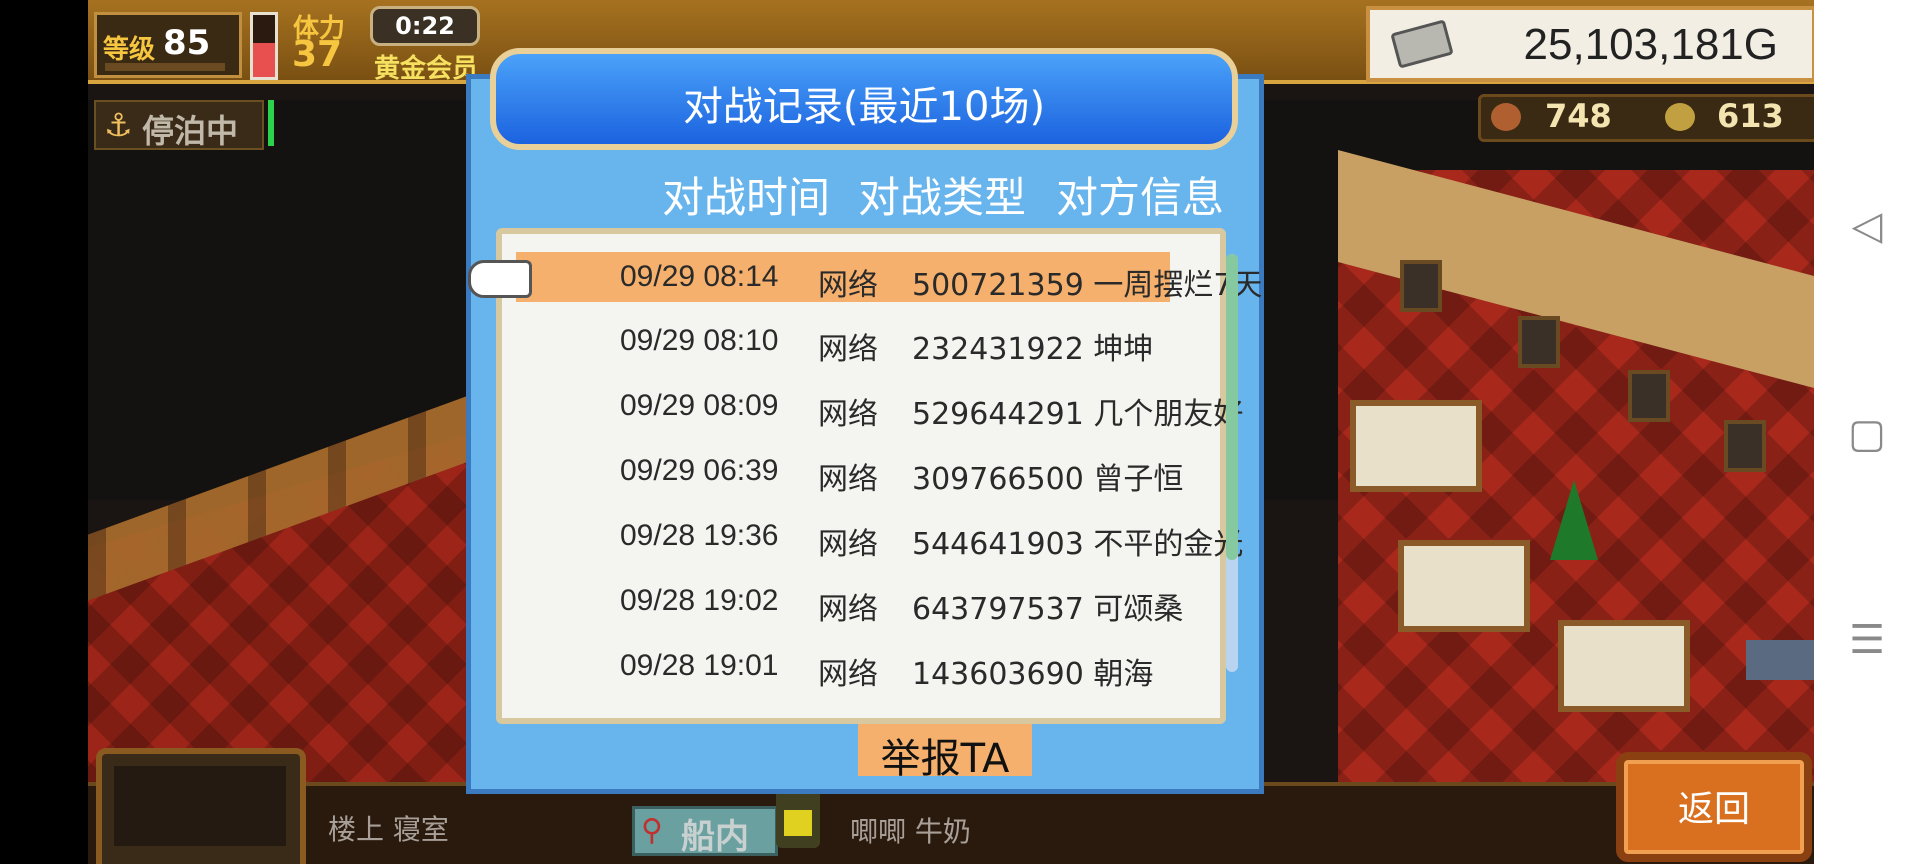 This screenshot has width=1920, height=864. Describe the element at coordinates (942, 197) in the screenshot. I see `column-header-type: 对战类型` at that location.